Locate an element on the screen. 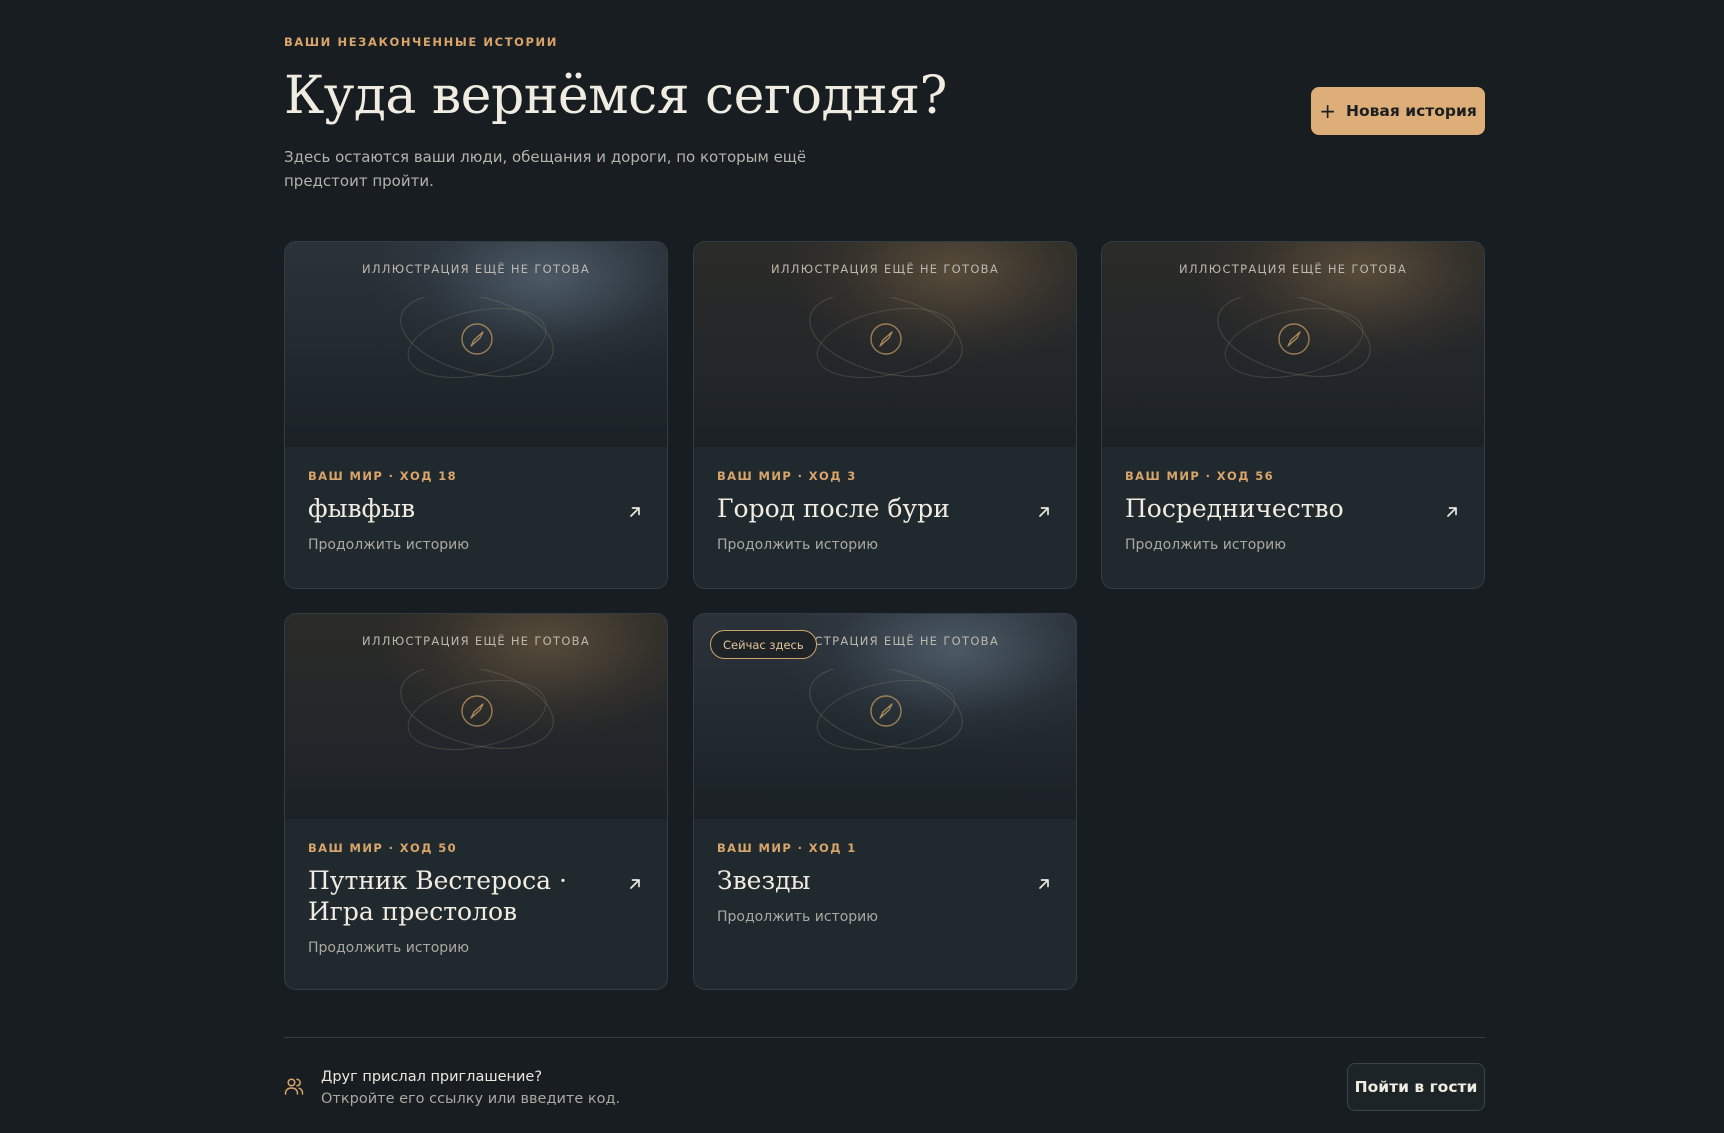 This screenshot has width=1724, height=1133. story-meta: ВАШ МИР · ХОД 1 is located at coordinates (787, 848).